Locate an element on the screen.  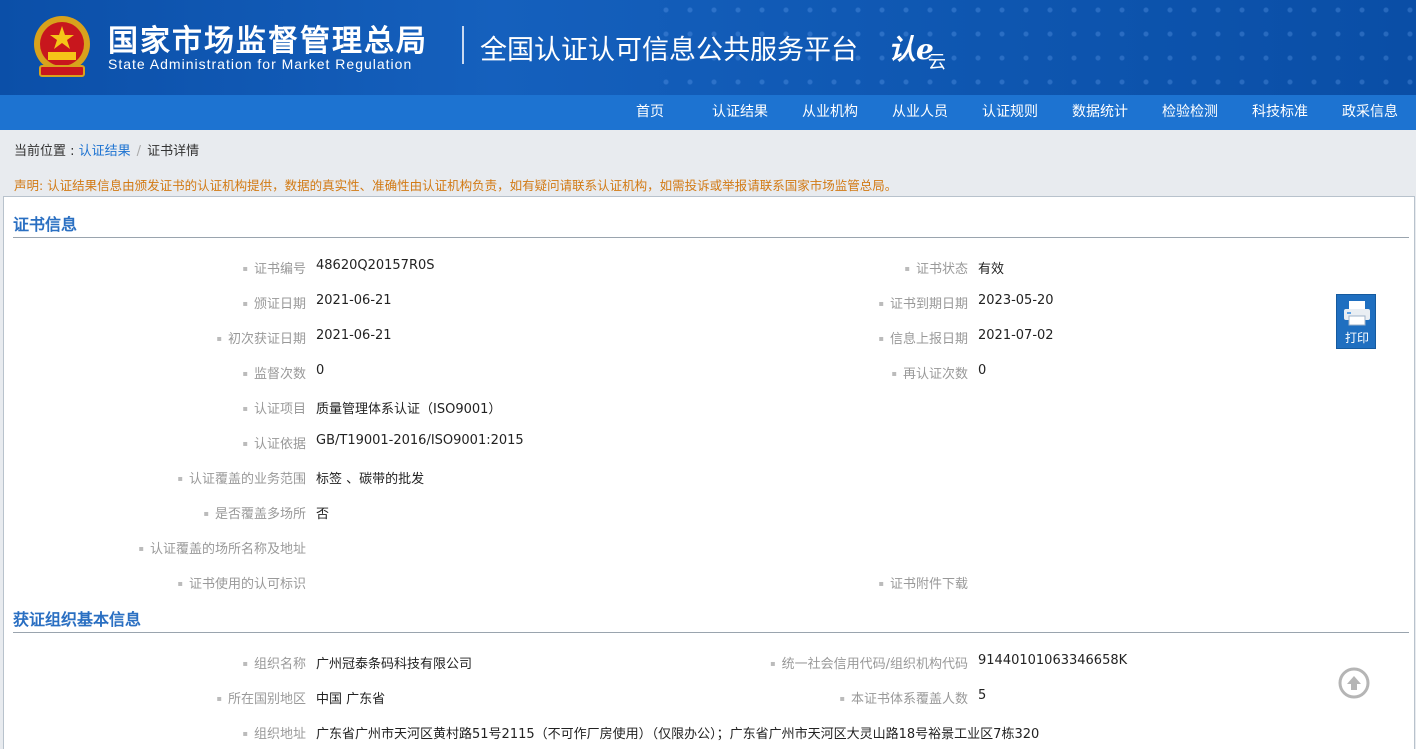
breadcrumb-current: 证书详情 is located at coordinates (173, 151).